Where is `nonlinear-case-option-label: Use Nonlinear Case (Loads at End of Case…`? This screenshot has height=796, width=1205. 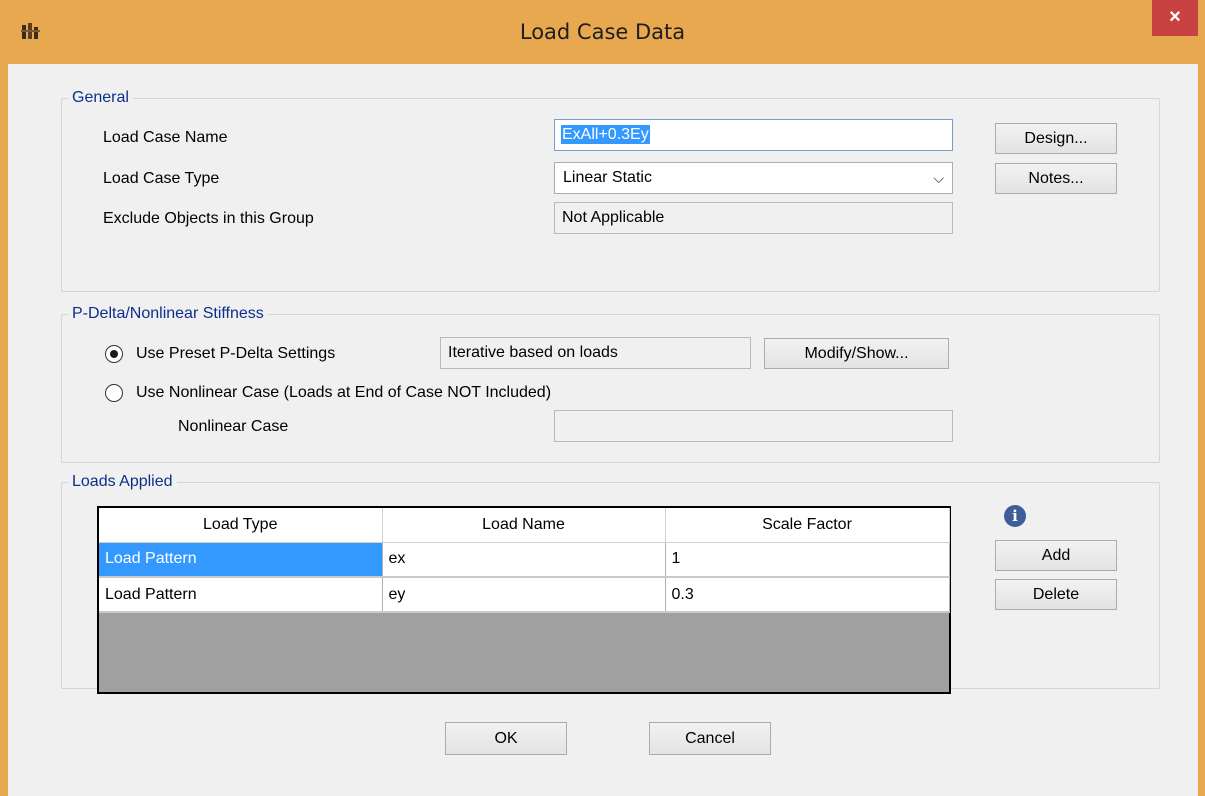 nonlinear-case-option-label: Use Nonlinear Case (Loads at End of Case… is located at coordinates (343, 393).